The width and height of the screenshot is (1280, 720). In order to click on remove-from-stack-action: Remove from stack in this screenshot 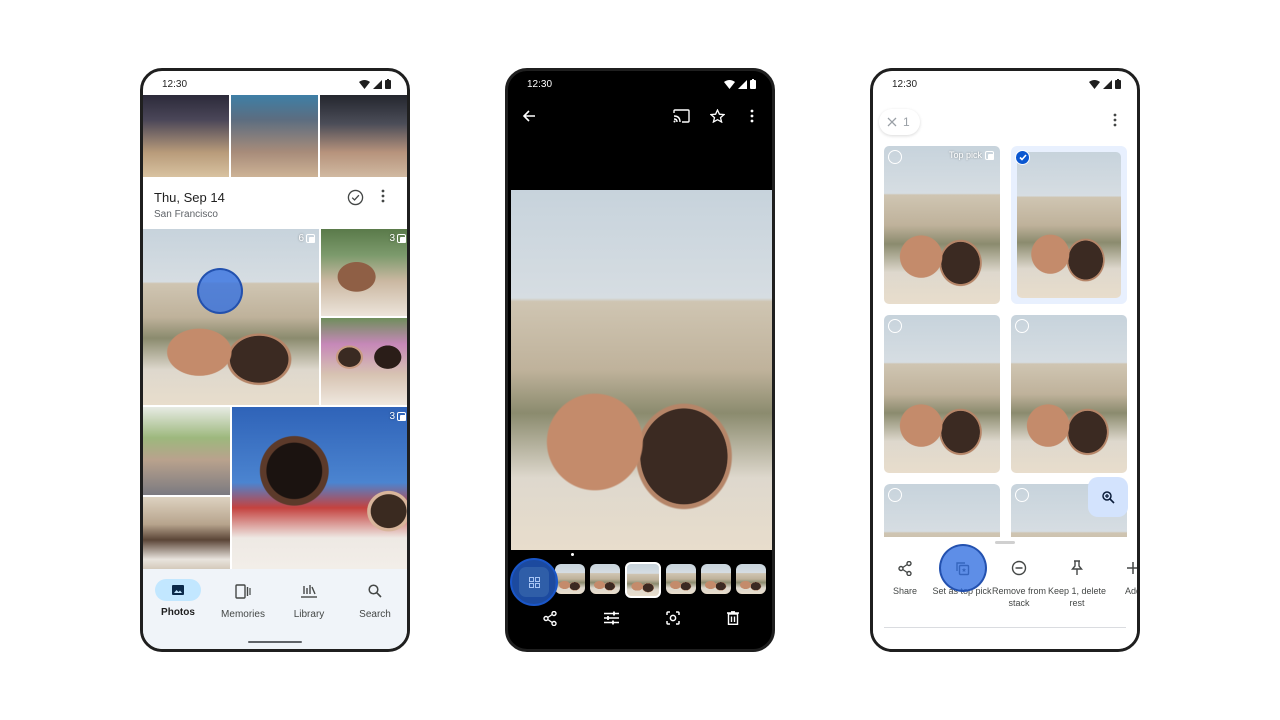, I will do `click(1019, 583)`.